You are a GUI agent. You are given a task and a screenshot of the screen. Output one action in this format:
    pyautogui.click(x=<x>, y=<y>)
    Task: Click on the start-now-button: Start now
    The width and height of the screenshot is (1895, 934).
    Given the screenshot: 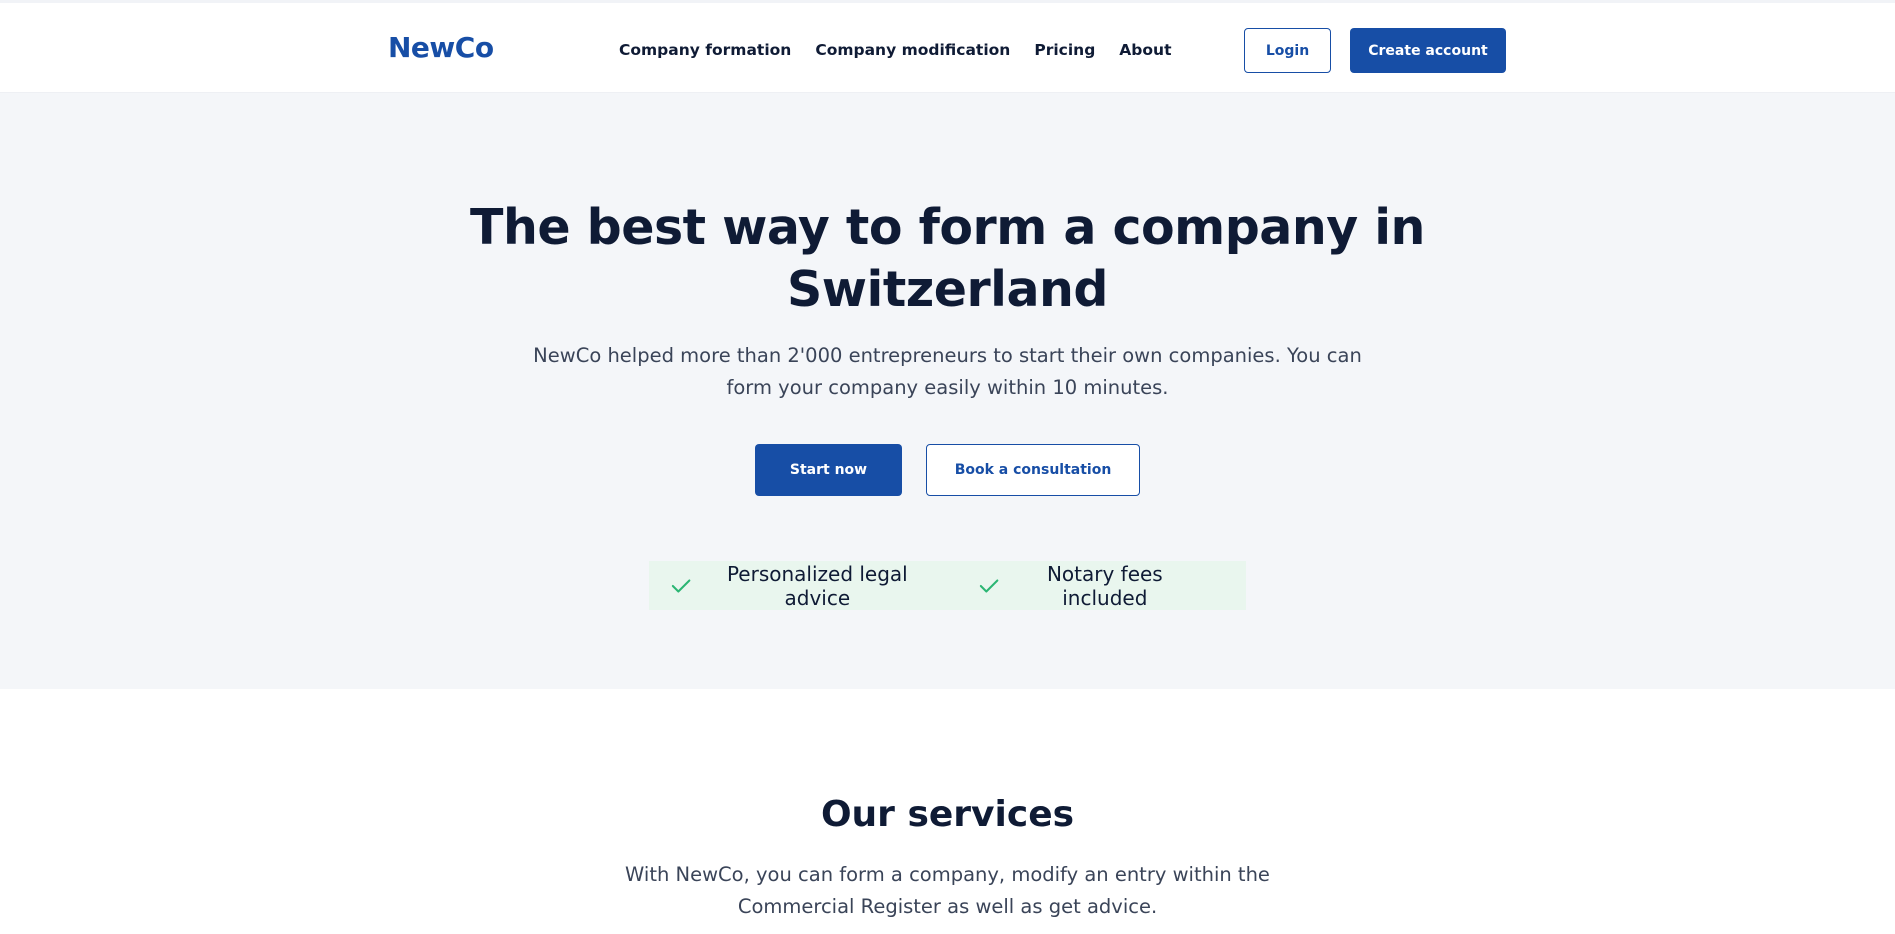 What is the action you would take?
    pyautogui.click(x=828, y=470)
    